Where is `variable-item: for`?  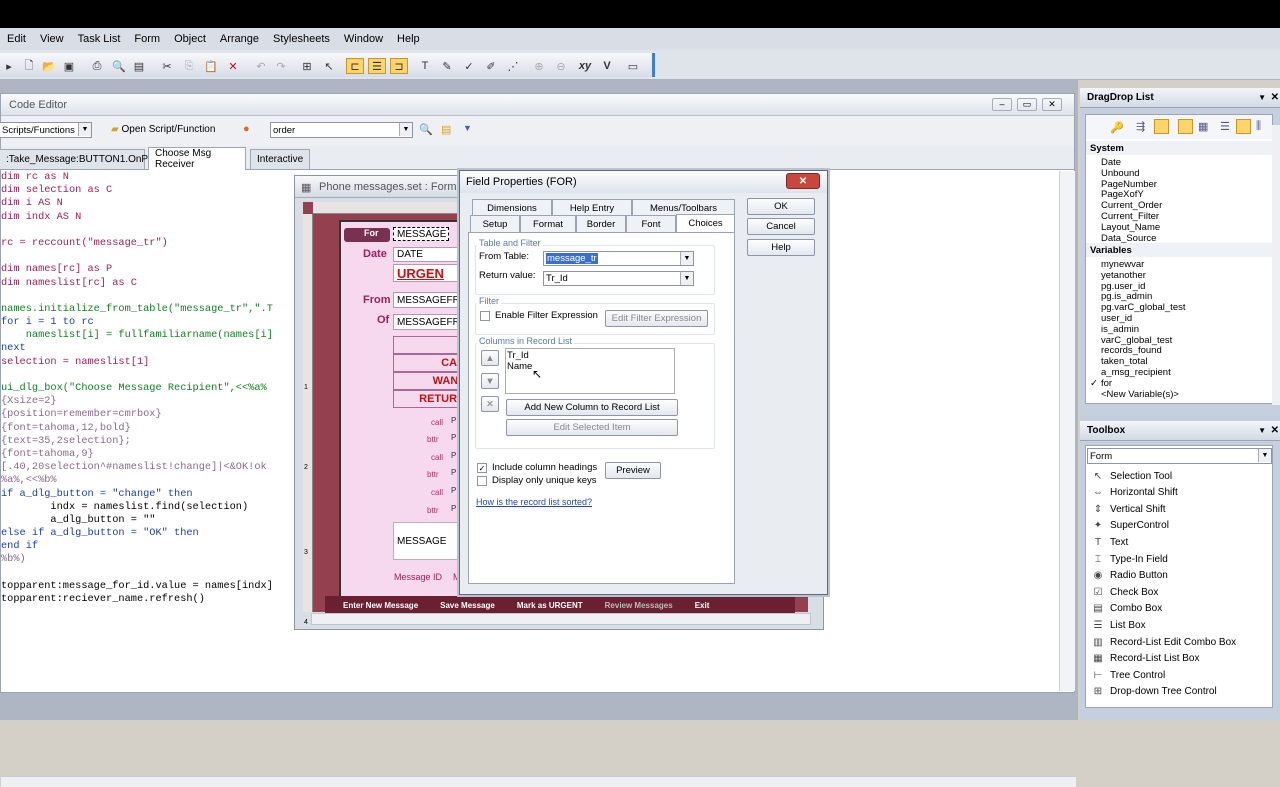 variable-item: for is located at coordinates (1106, 383).